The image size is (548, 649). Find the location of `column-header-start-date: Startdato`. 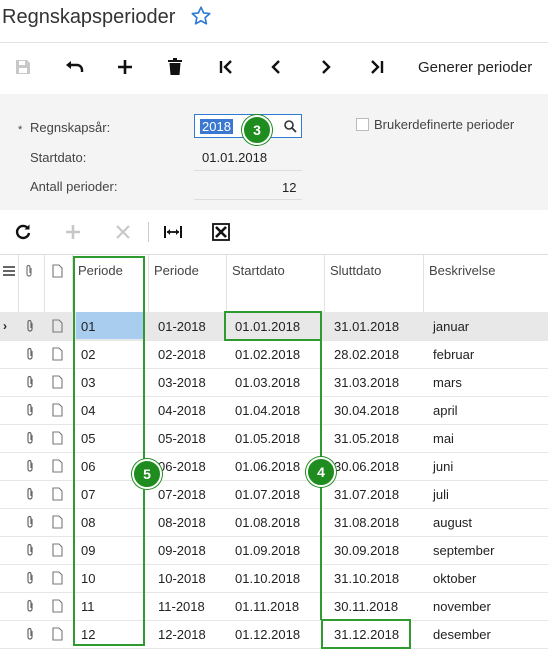

column-header-start-date: Startdato is located at coordinates (258, 270).